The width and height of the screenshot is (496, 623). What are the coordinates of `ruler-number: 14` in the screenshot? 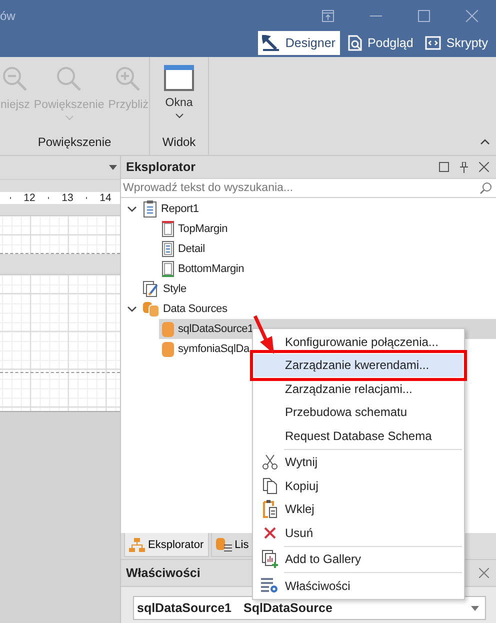 It's located at (105, 198).